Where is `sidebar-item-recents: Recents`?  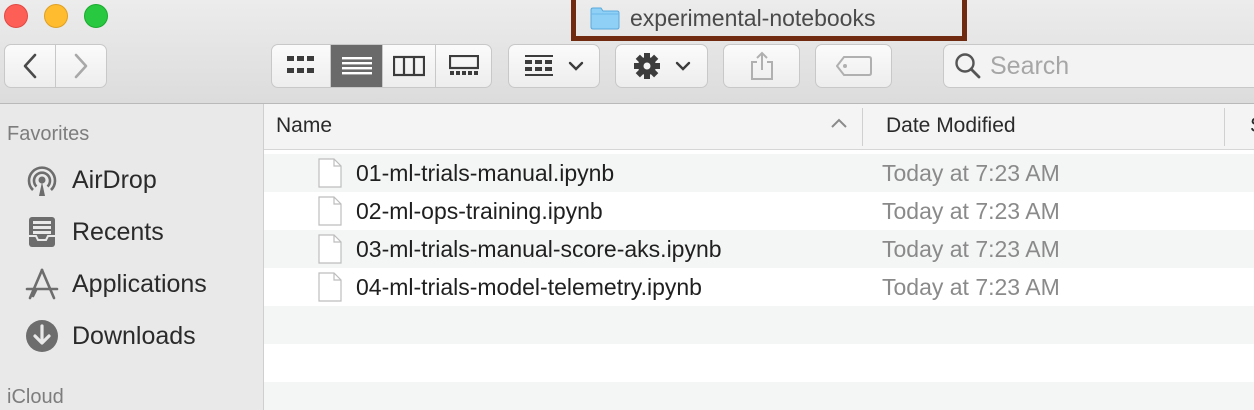
sidebar-item-recents: Recents is located at coordinates (93, 232).